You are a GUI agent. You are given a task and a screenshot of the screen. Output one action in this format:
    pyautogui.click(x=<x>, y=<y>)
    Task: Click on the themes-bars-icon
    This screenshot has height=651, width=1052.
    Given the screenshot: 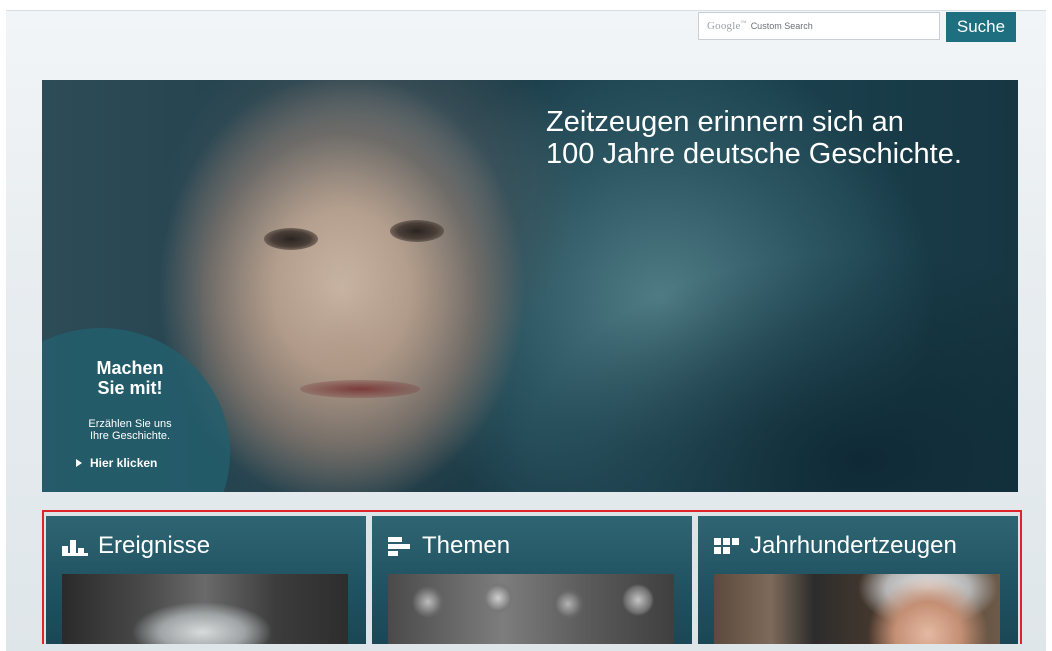 What is the action you would take?
    pyautogui.click(x=399, y=546)
    